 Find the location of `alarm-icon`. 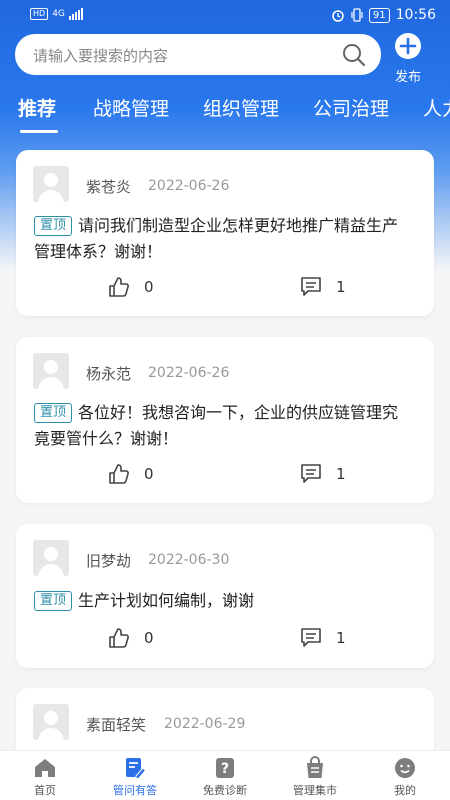

alarm-icon is located at coordinates (338, 16).